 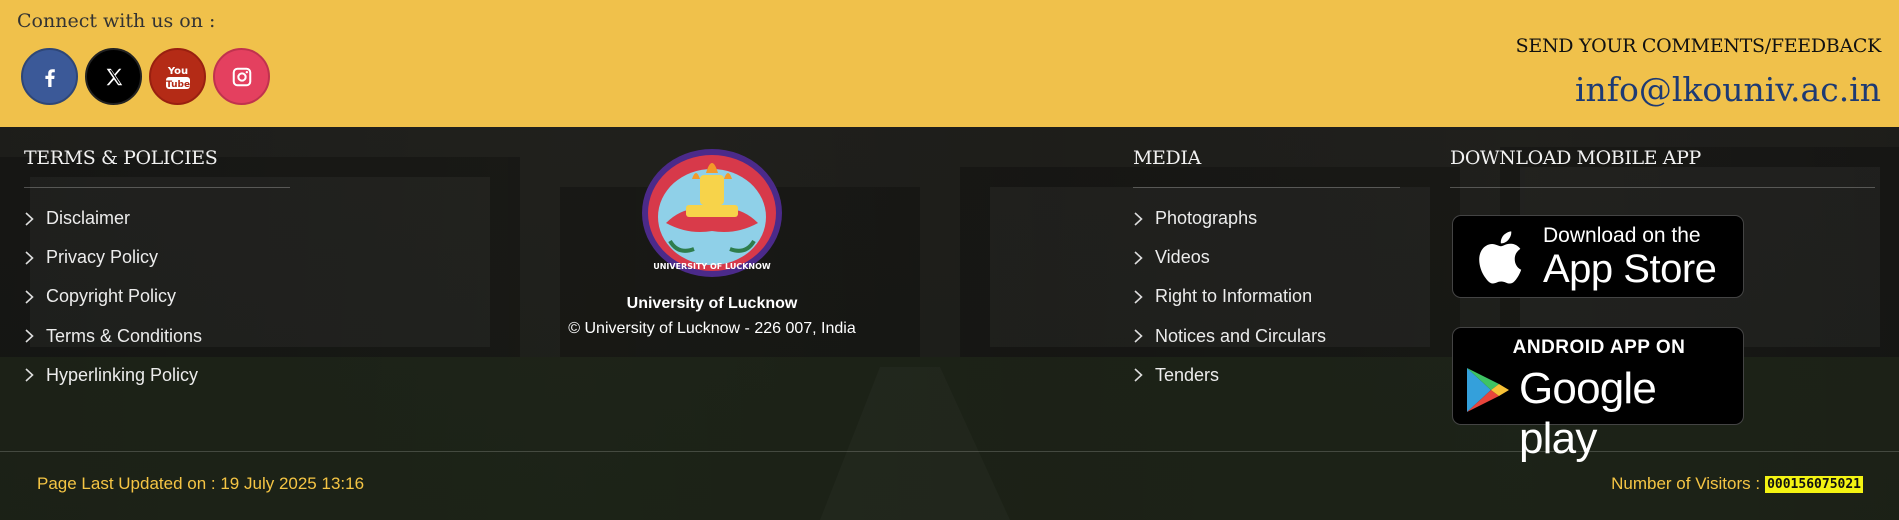 I want to click on svg-text: You, so click(x=176, y=71).